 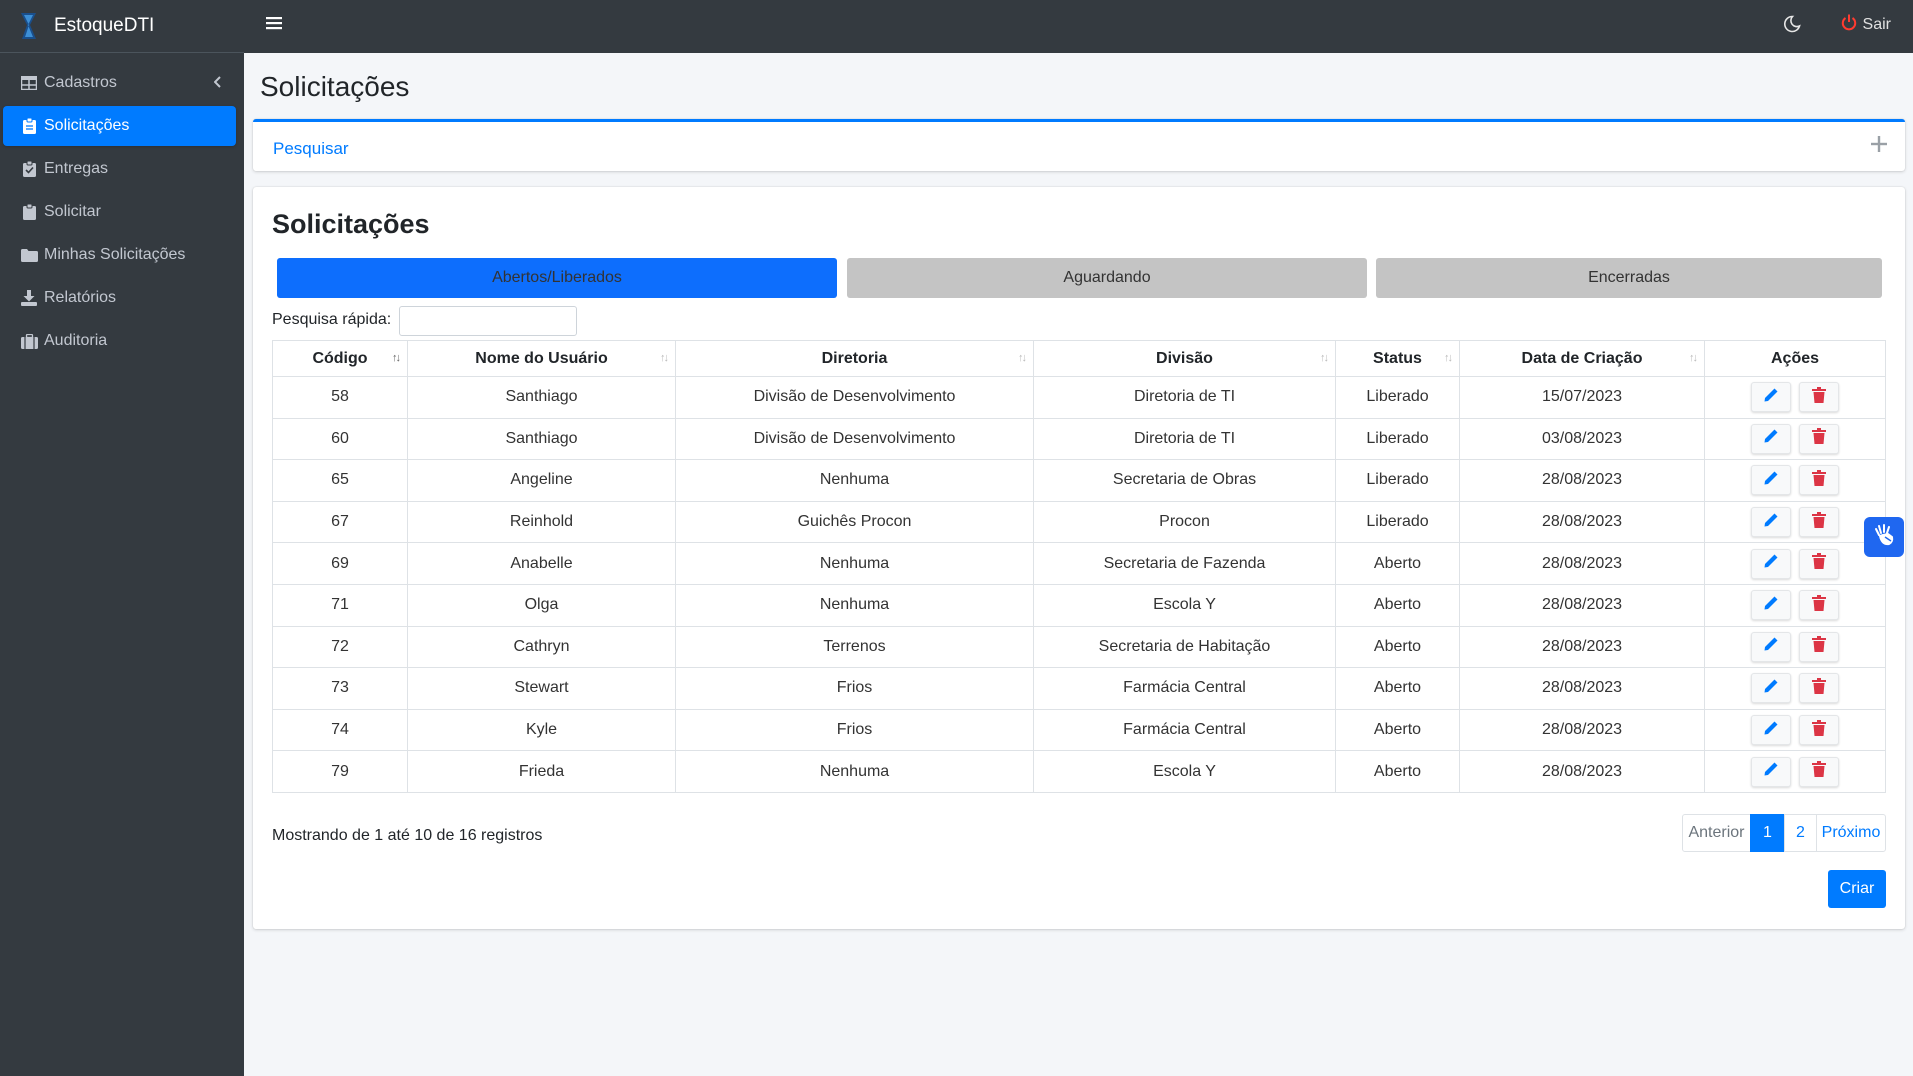 What do you see at coordinates (119, 341) in the screenshot?
I see `sidebar-item-auditoria: Auditoria` at bounding box center [119, 341].